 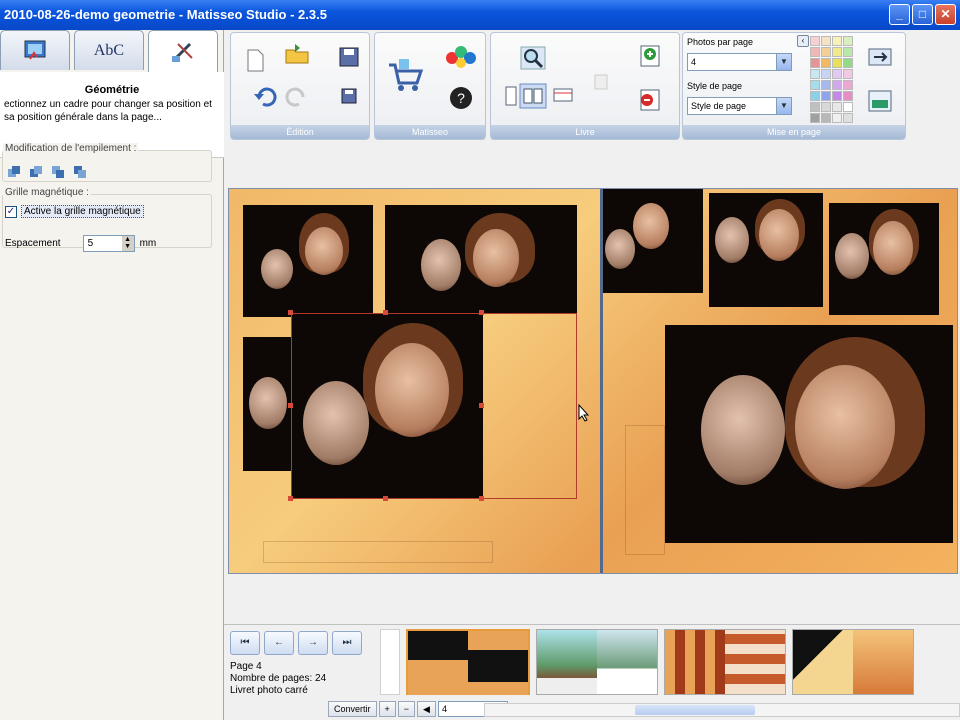 I want to click on zoom-in-button: +, so click(x=387, y=709).